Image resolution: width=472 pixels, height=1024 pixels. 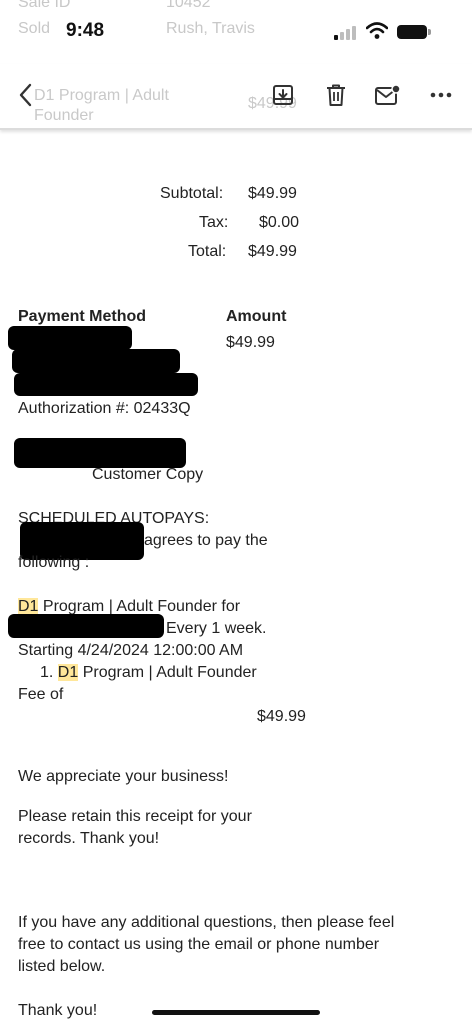 I want to click on archive-icon, so click(x=283, y=95).